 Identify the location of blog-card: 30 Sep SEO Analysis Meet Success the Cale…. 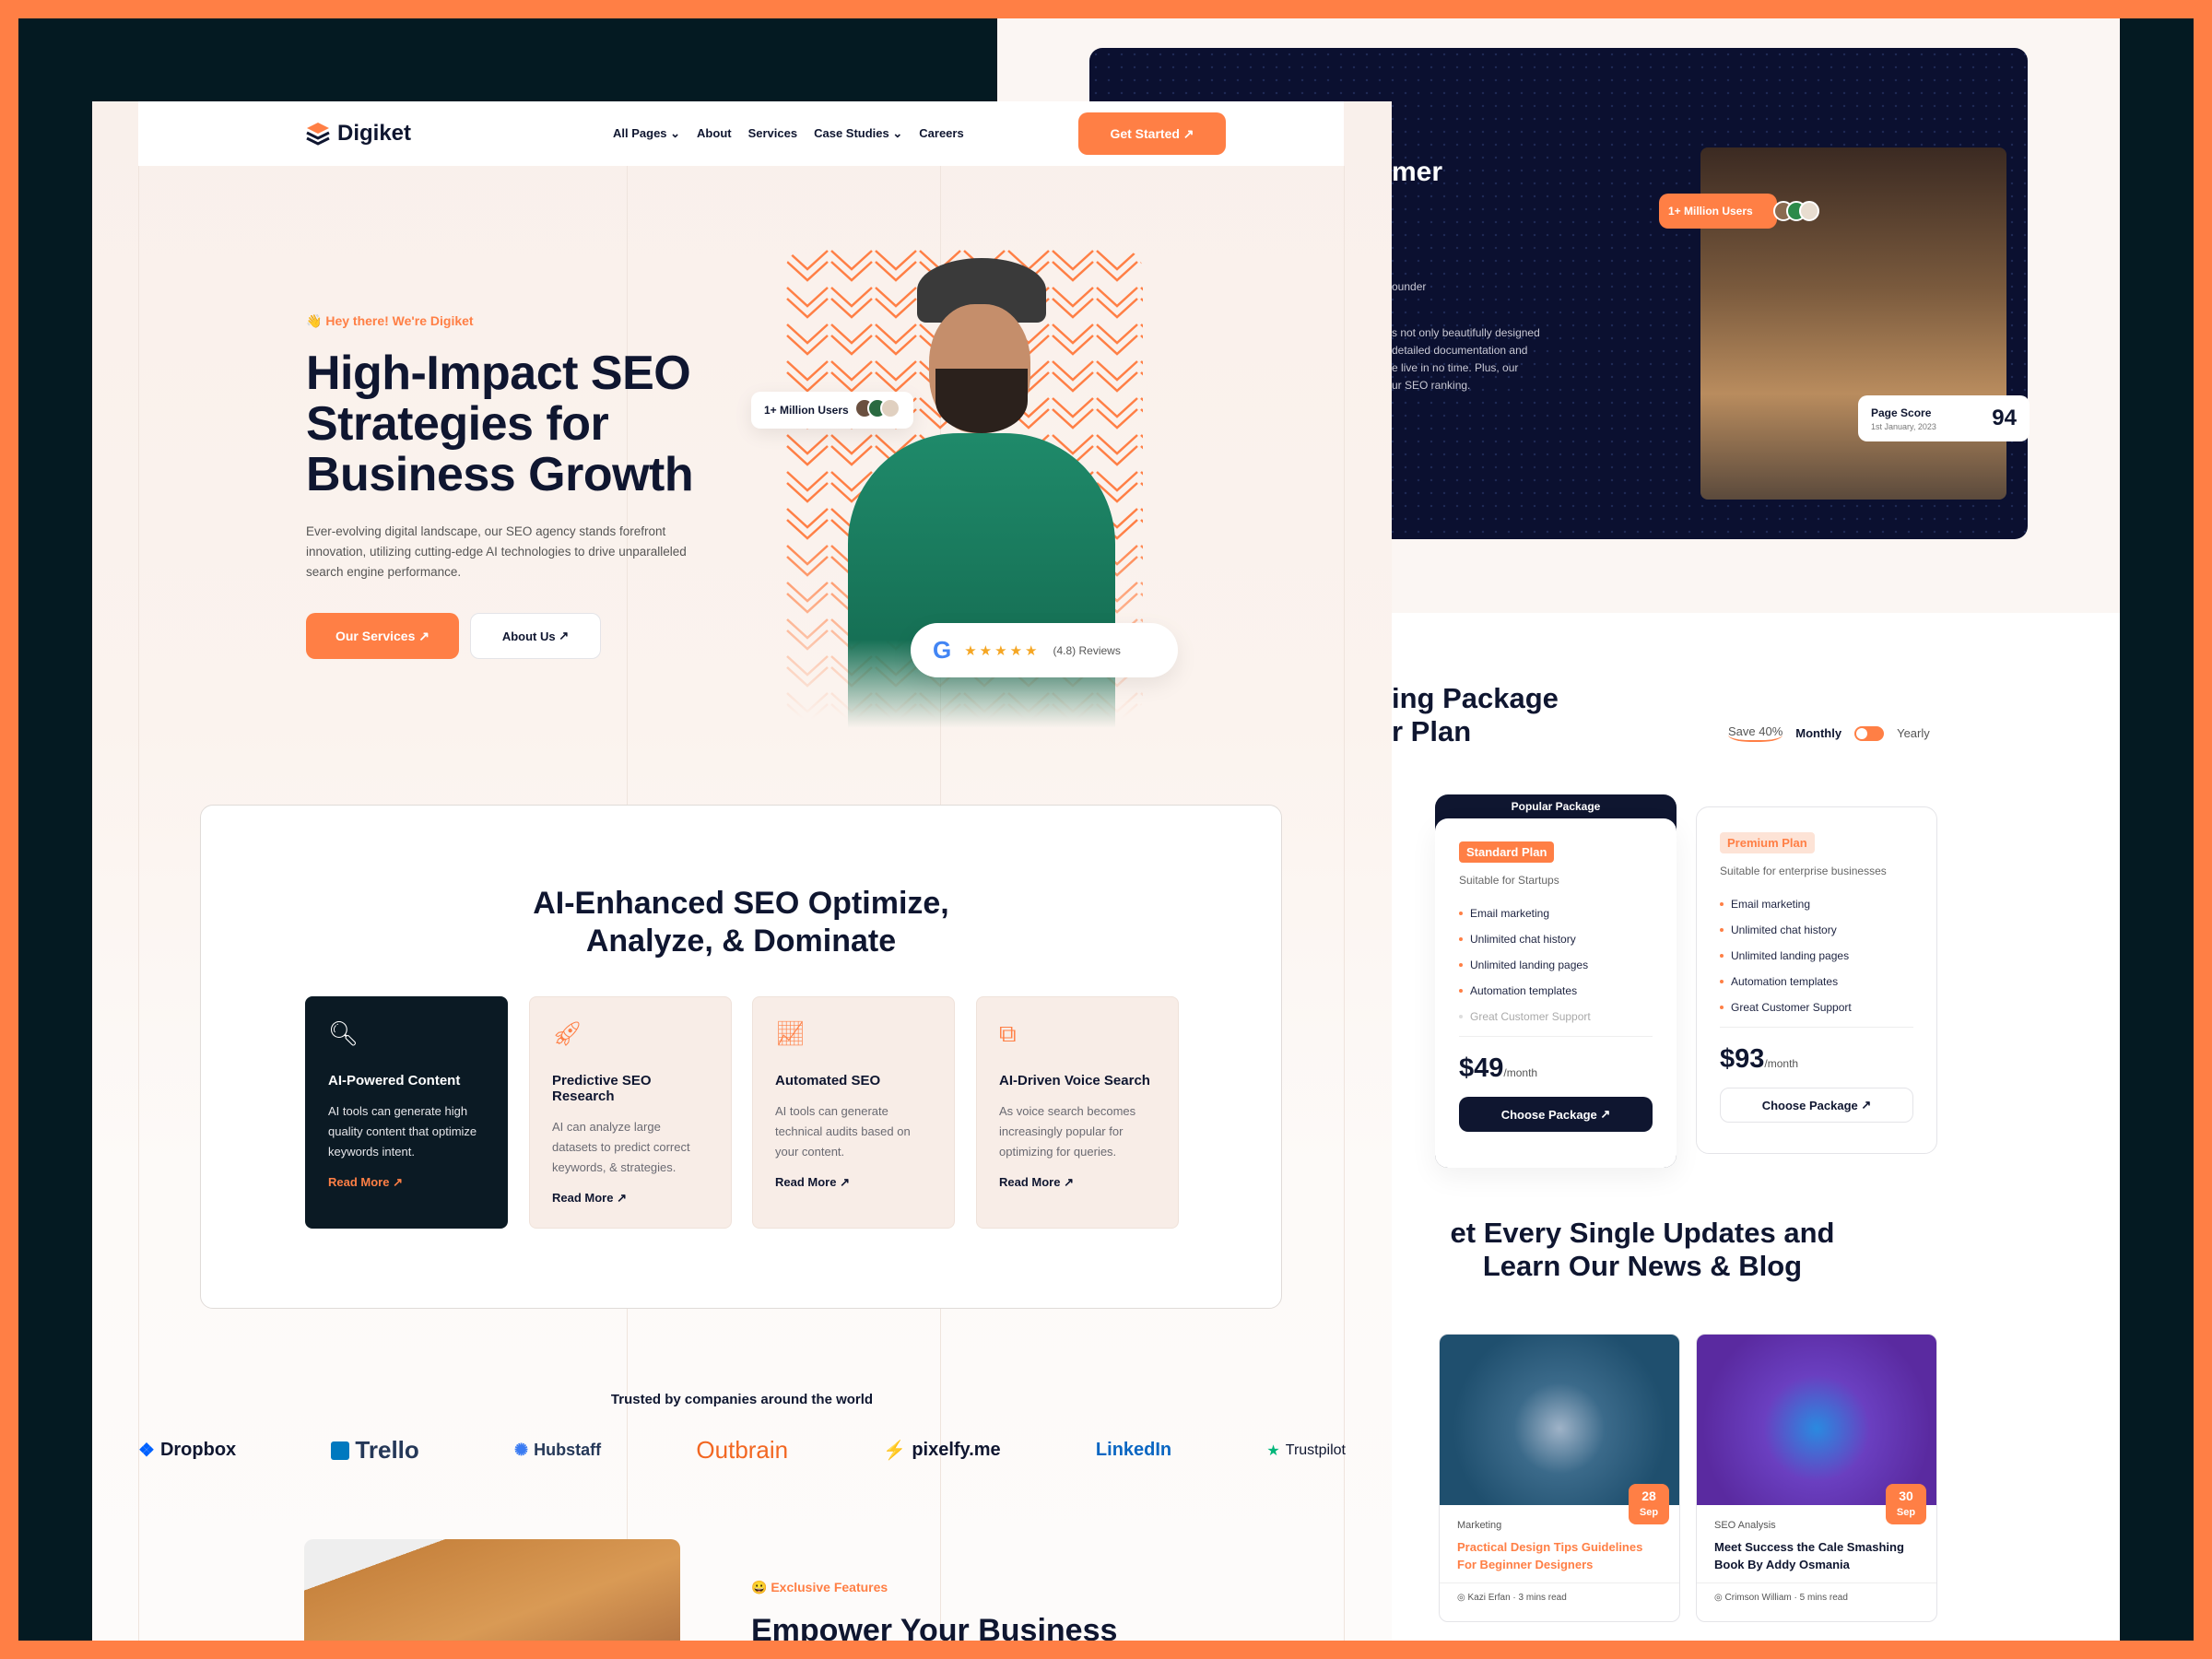
(1816, 1478).